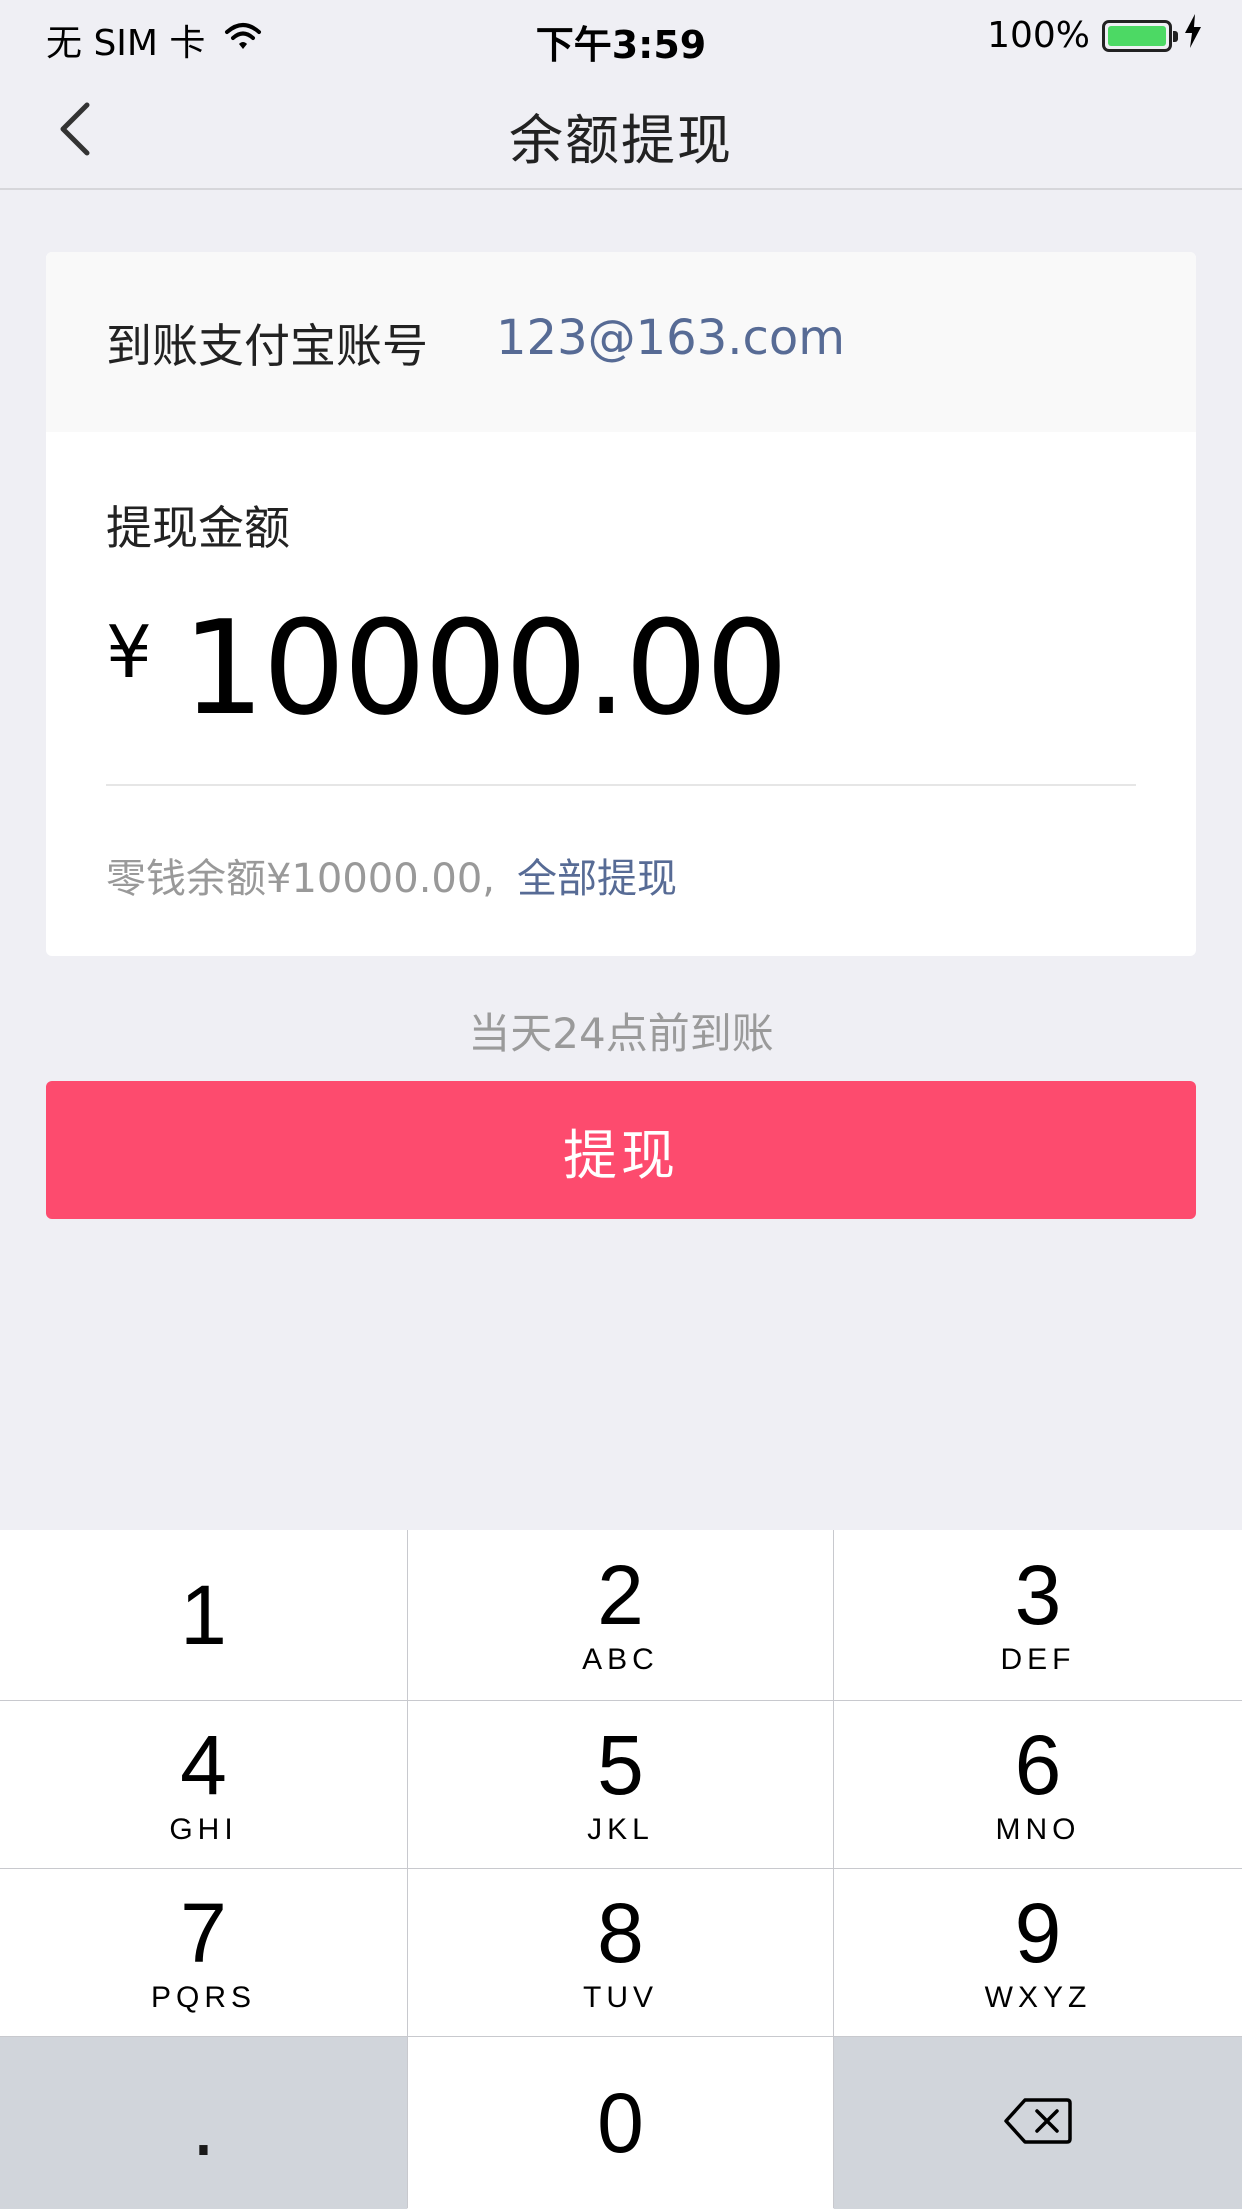 The width and height of the screenshot is (1242, 2209). What do you see at coordinates (621, 1150) in the screenshot?
I see `withdraw-button: 提现` at bounding box center [621, 1150].